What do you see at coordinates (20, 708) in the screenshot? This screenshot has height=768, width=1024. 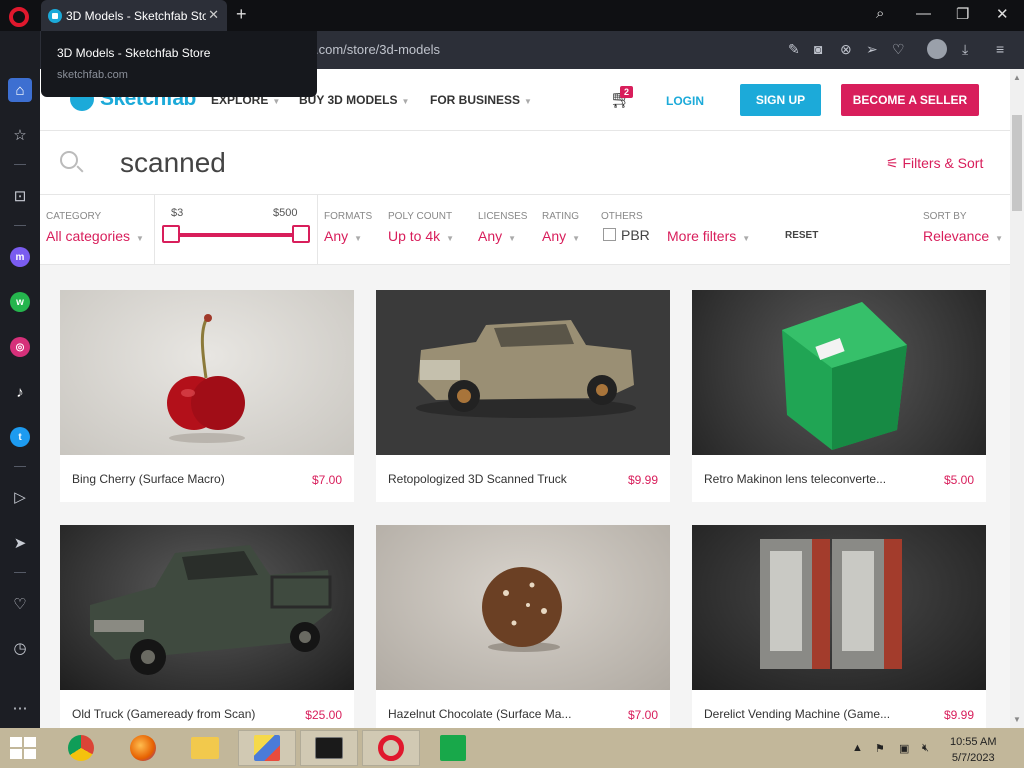 I see `more-icon: ⋯` at bounding box center [20, 708].